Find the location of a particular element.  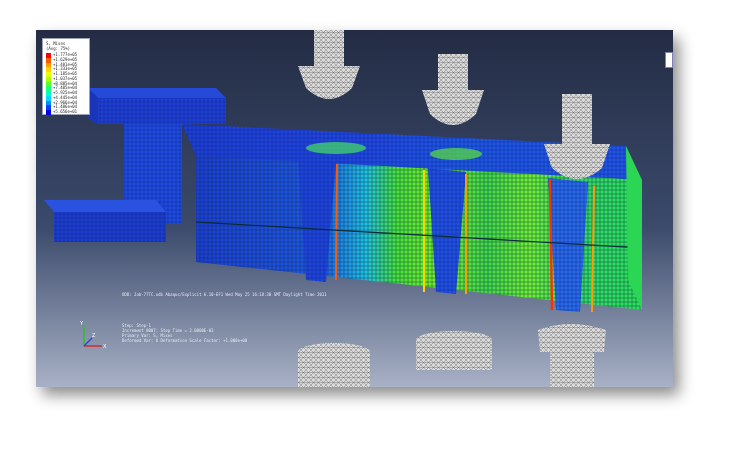

lower-support-middle is located at coordinates (454, 350).